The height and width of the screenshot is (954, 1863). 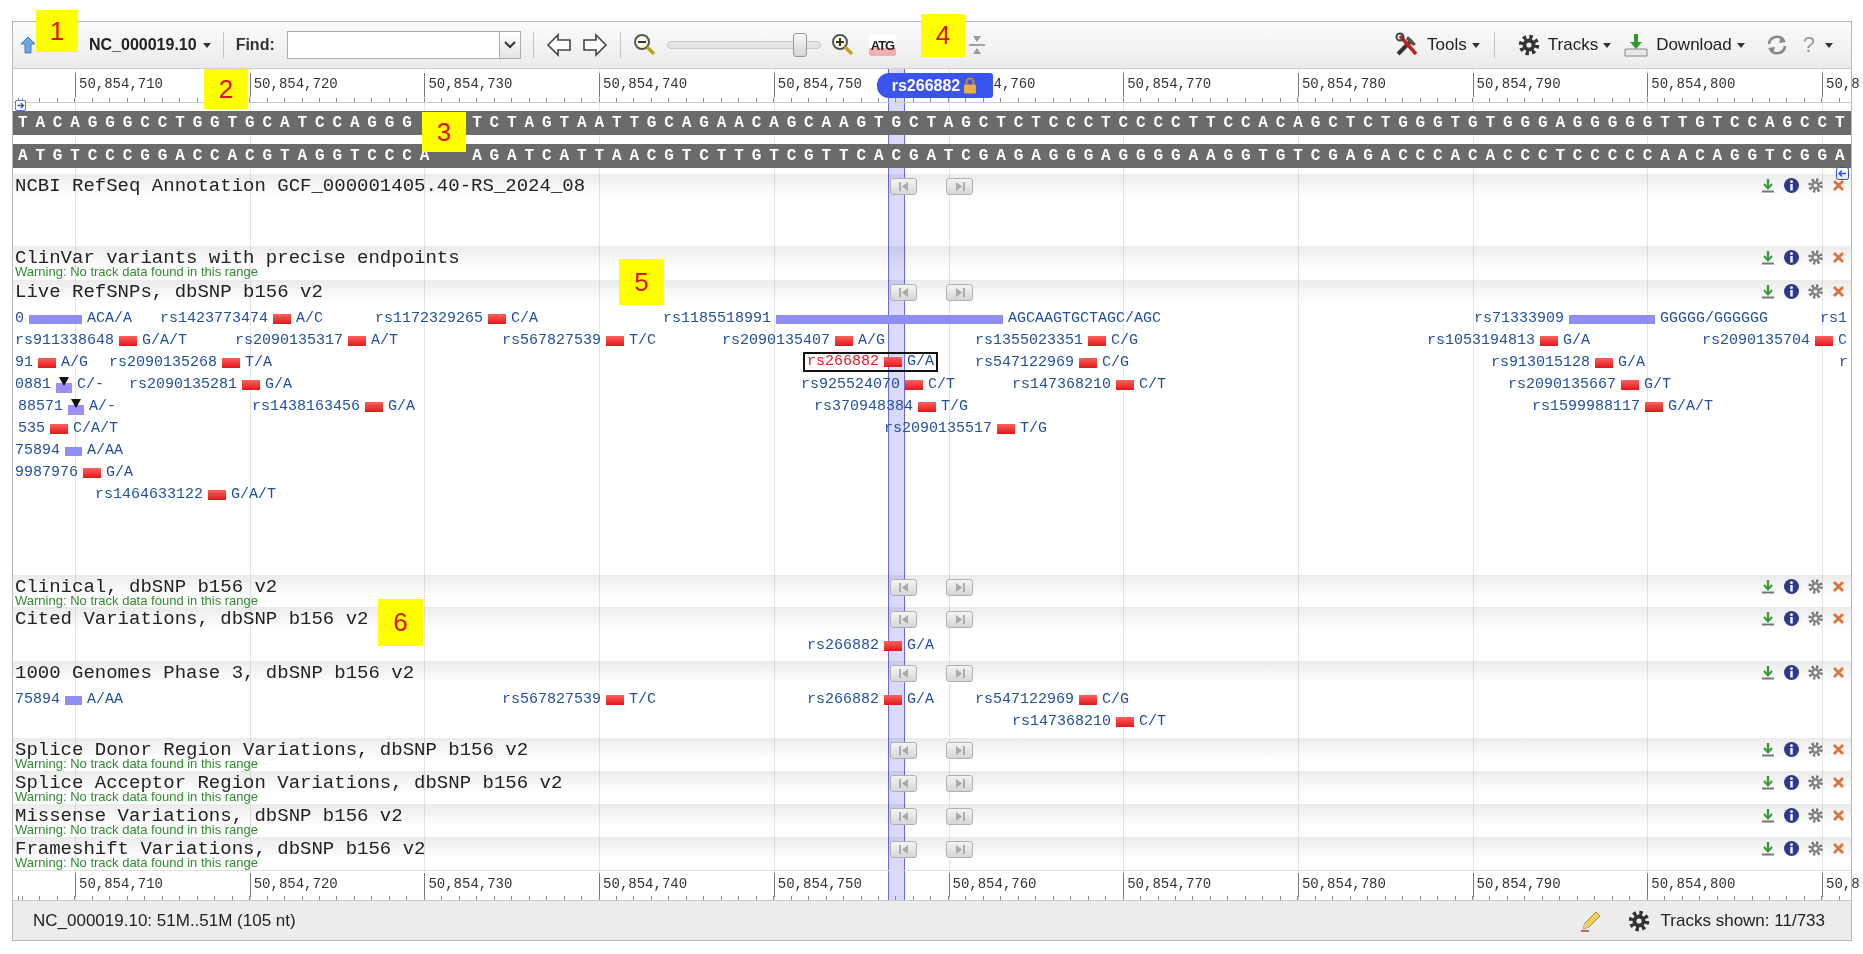 I want to click on variant-label: rs547122969, so click(x=1025, y=700).